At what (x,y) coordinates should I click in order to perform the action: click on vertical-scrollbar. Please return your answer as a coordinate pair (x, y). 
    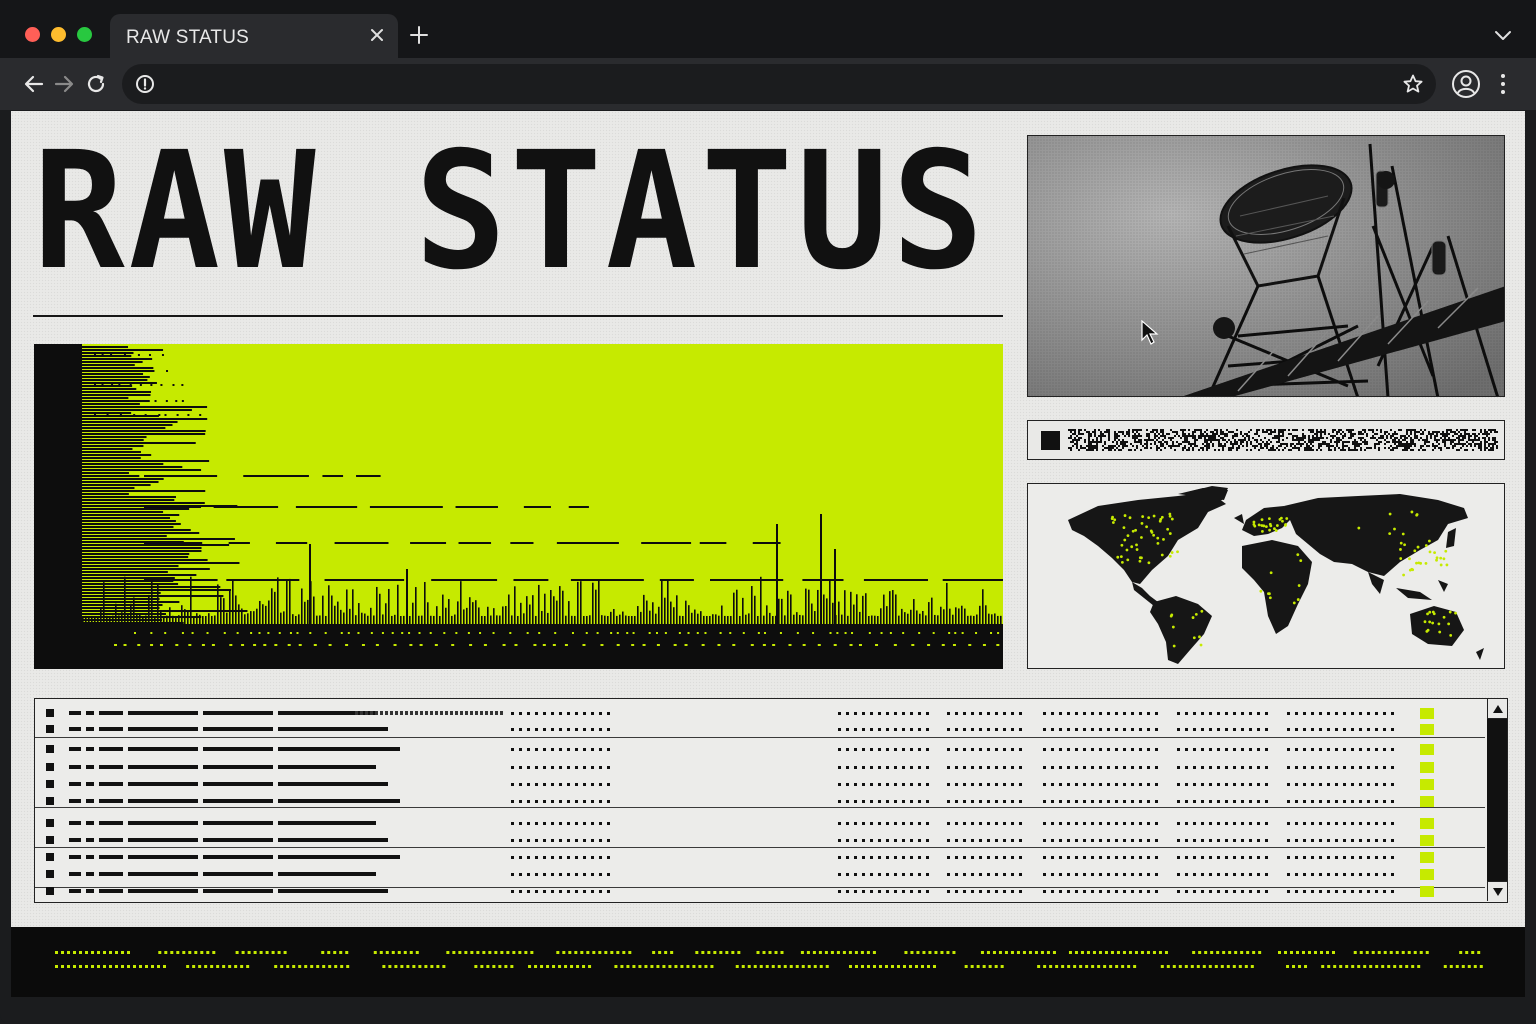
    Looking at the image, I should click on (1497, 800).